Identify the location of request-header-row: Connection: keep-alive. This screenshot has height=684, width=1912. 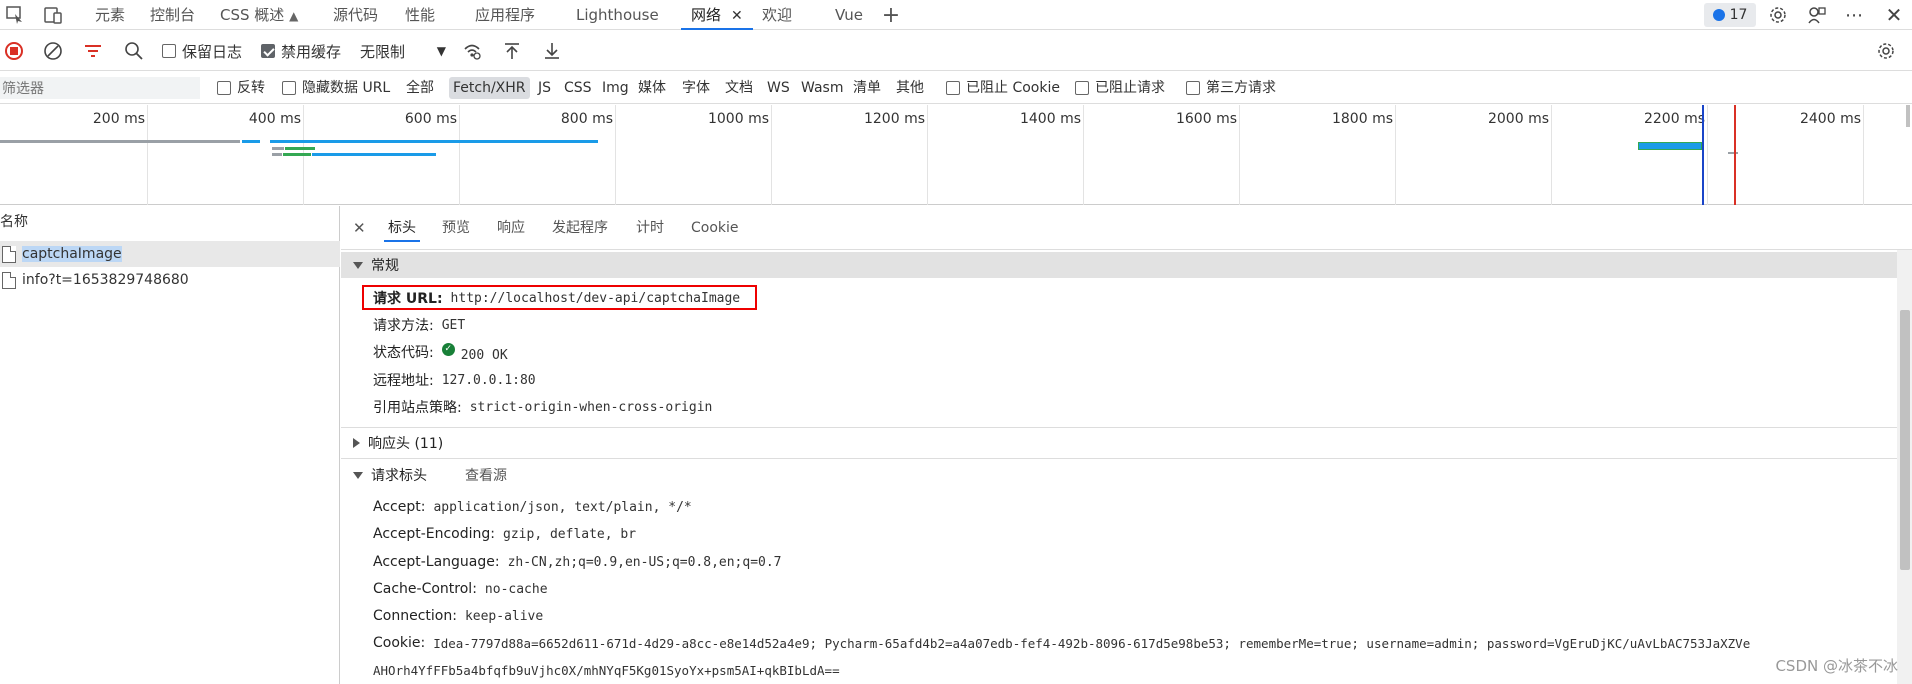
(458, 616).